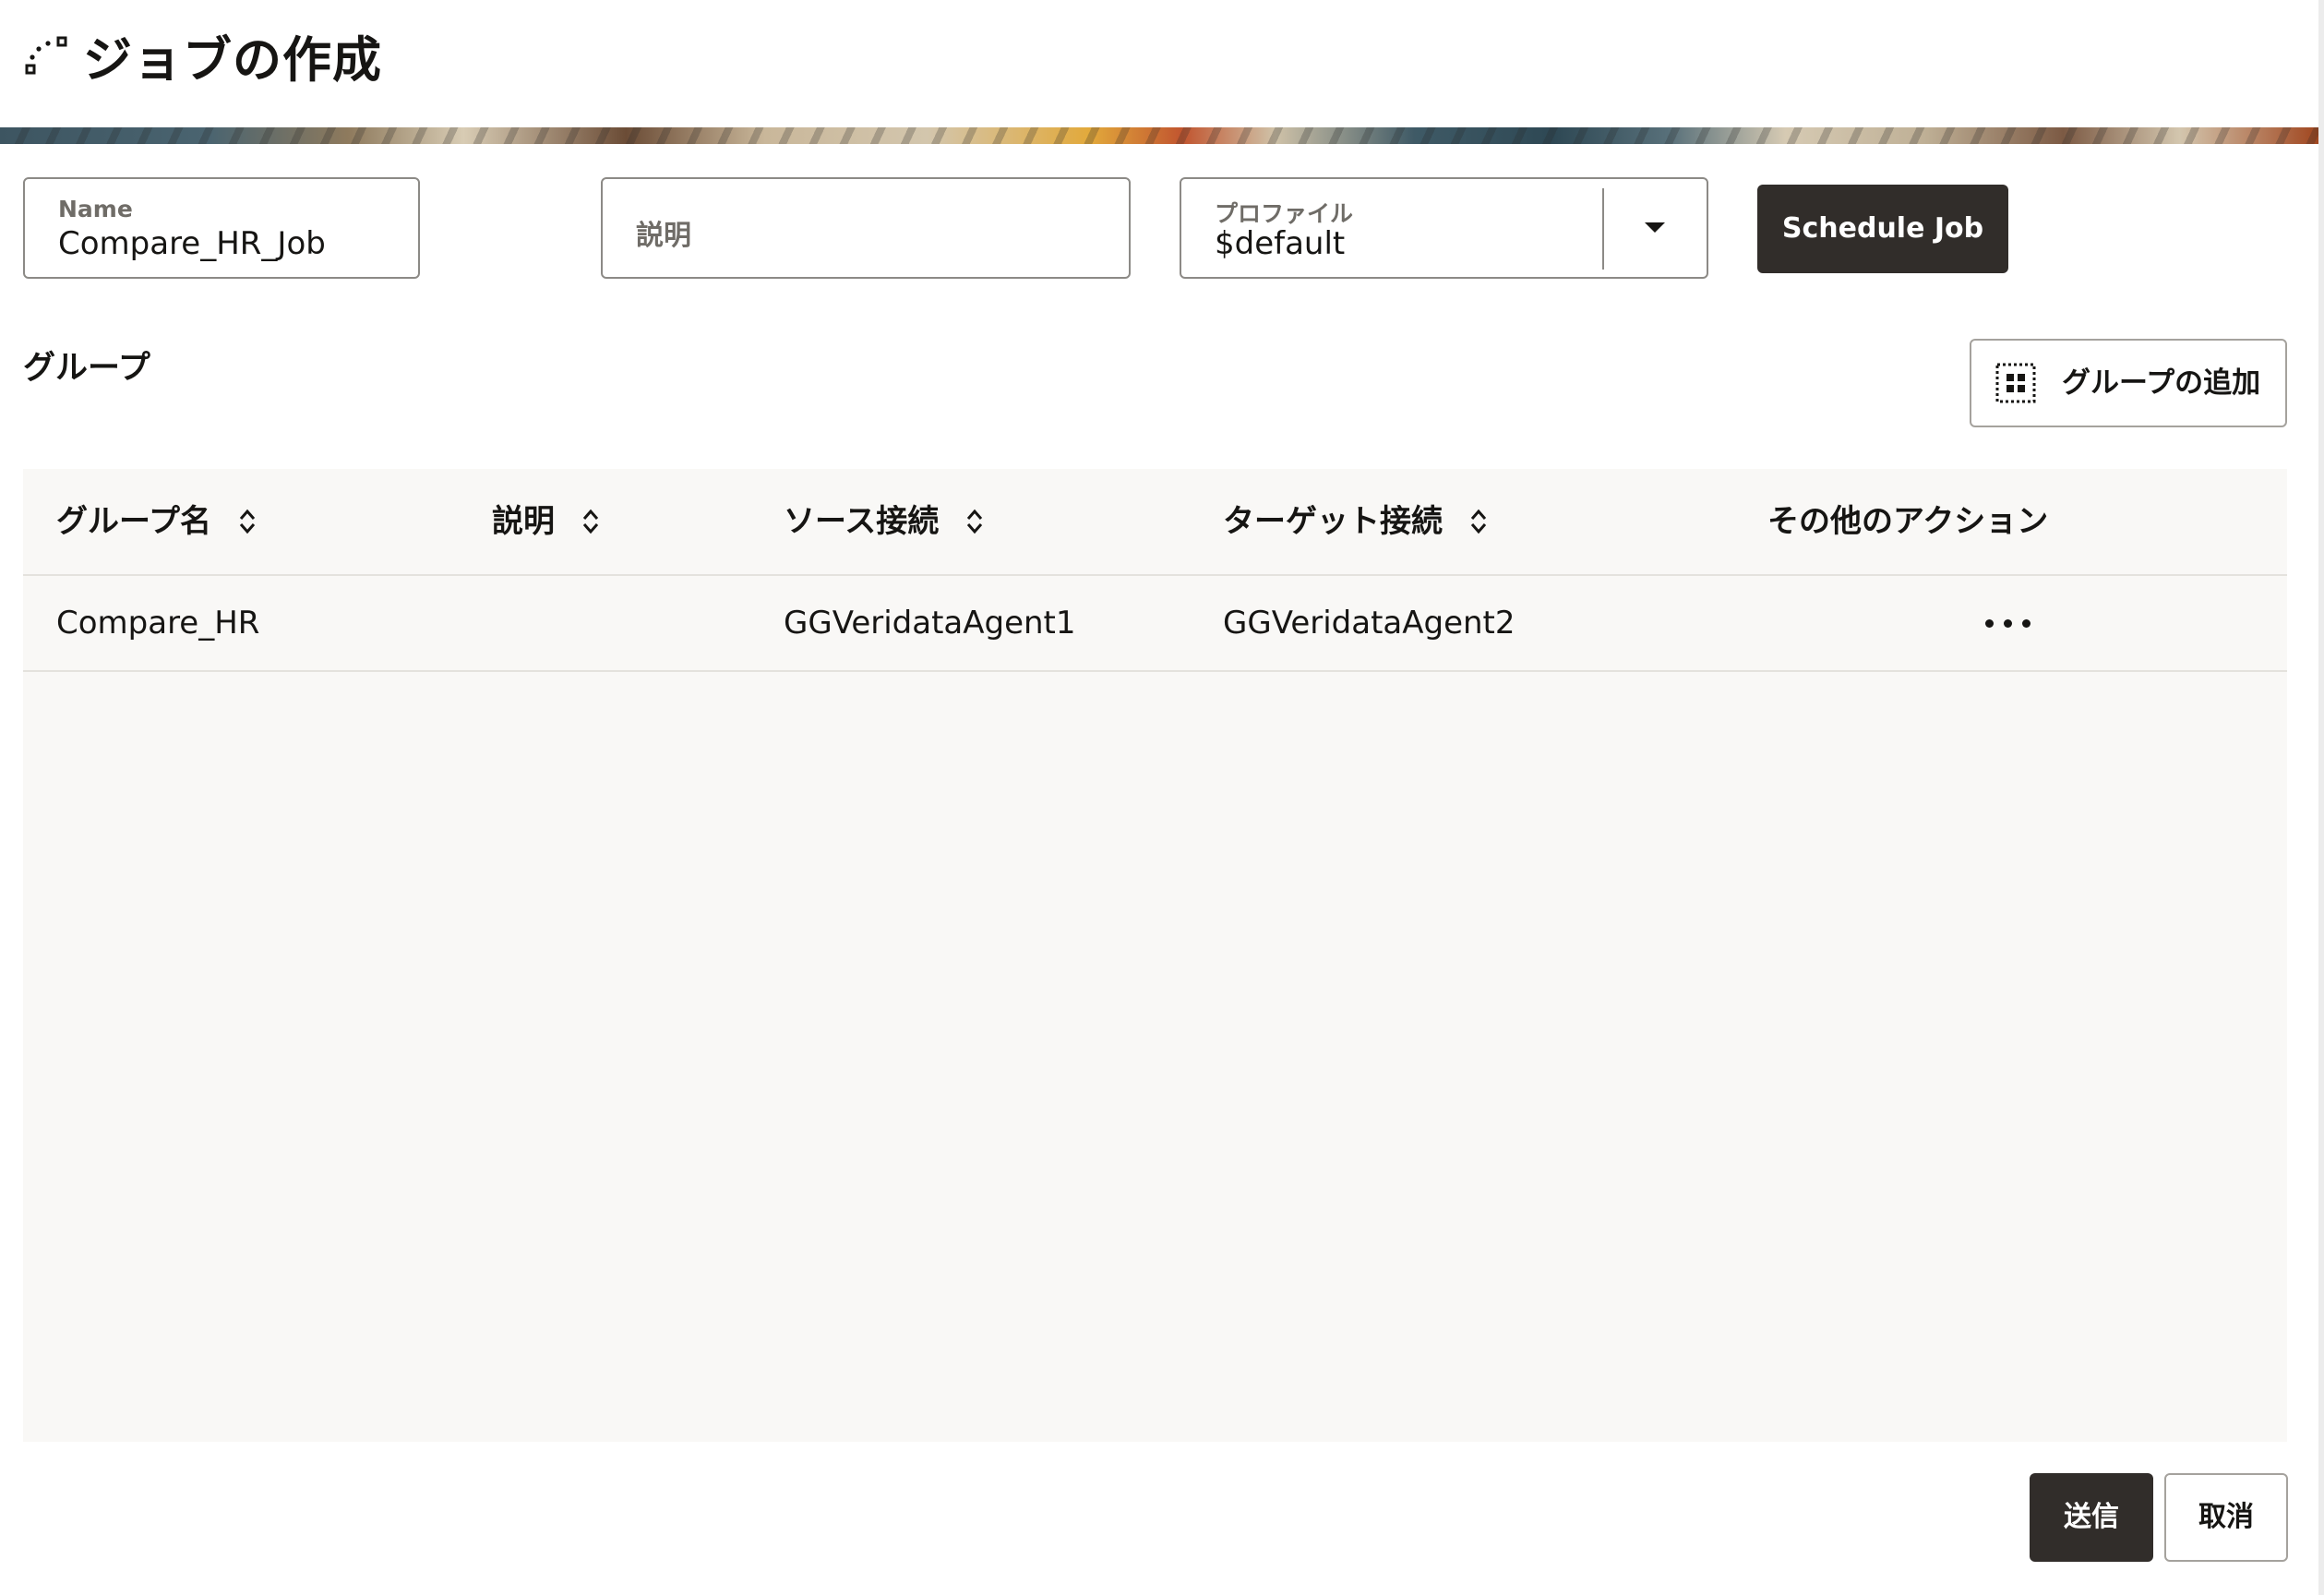 The width and height of the screenshot is (2324, 1595). I want to click on page-header: ジョブの作成, so click(1159, 63).